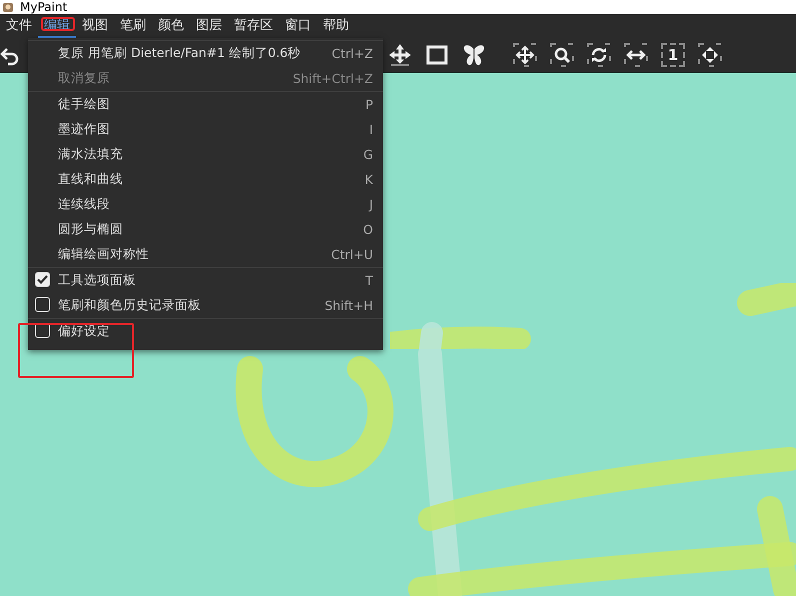  What do you see at coordinates (205, 229) in the screenshot?
I see `menu-entry: 圆形与椭圆 O` at bounding box center [205, 229].